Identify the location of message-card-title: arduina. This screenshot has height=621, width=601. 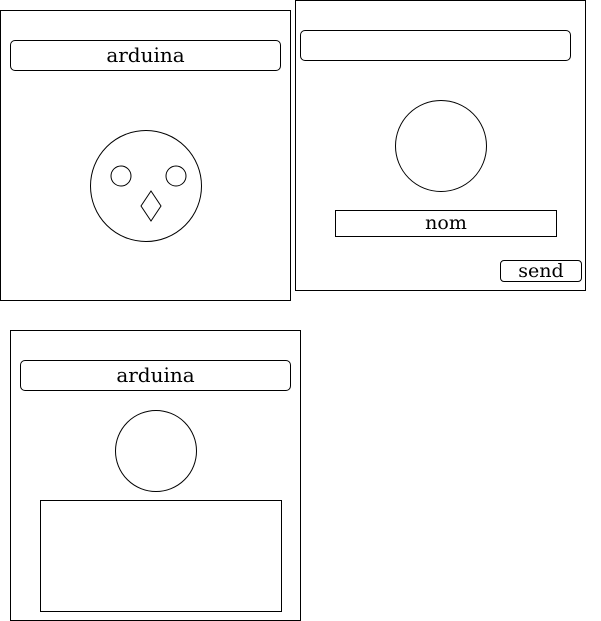
(155, 375).